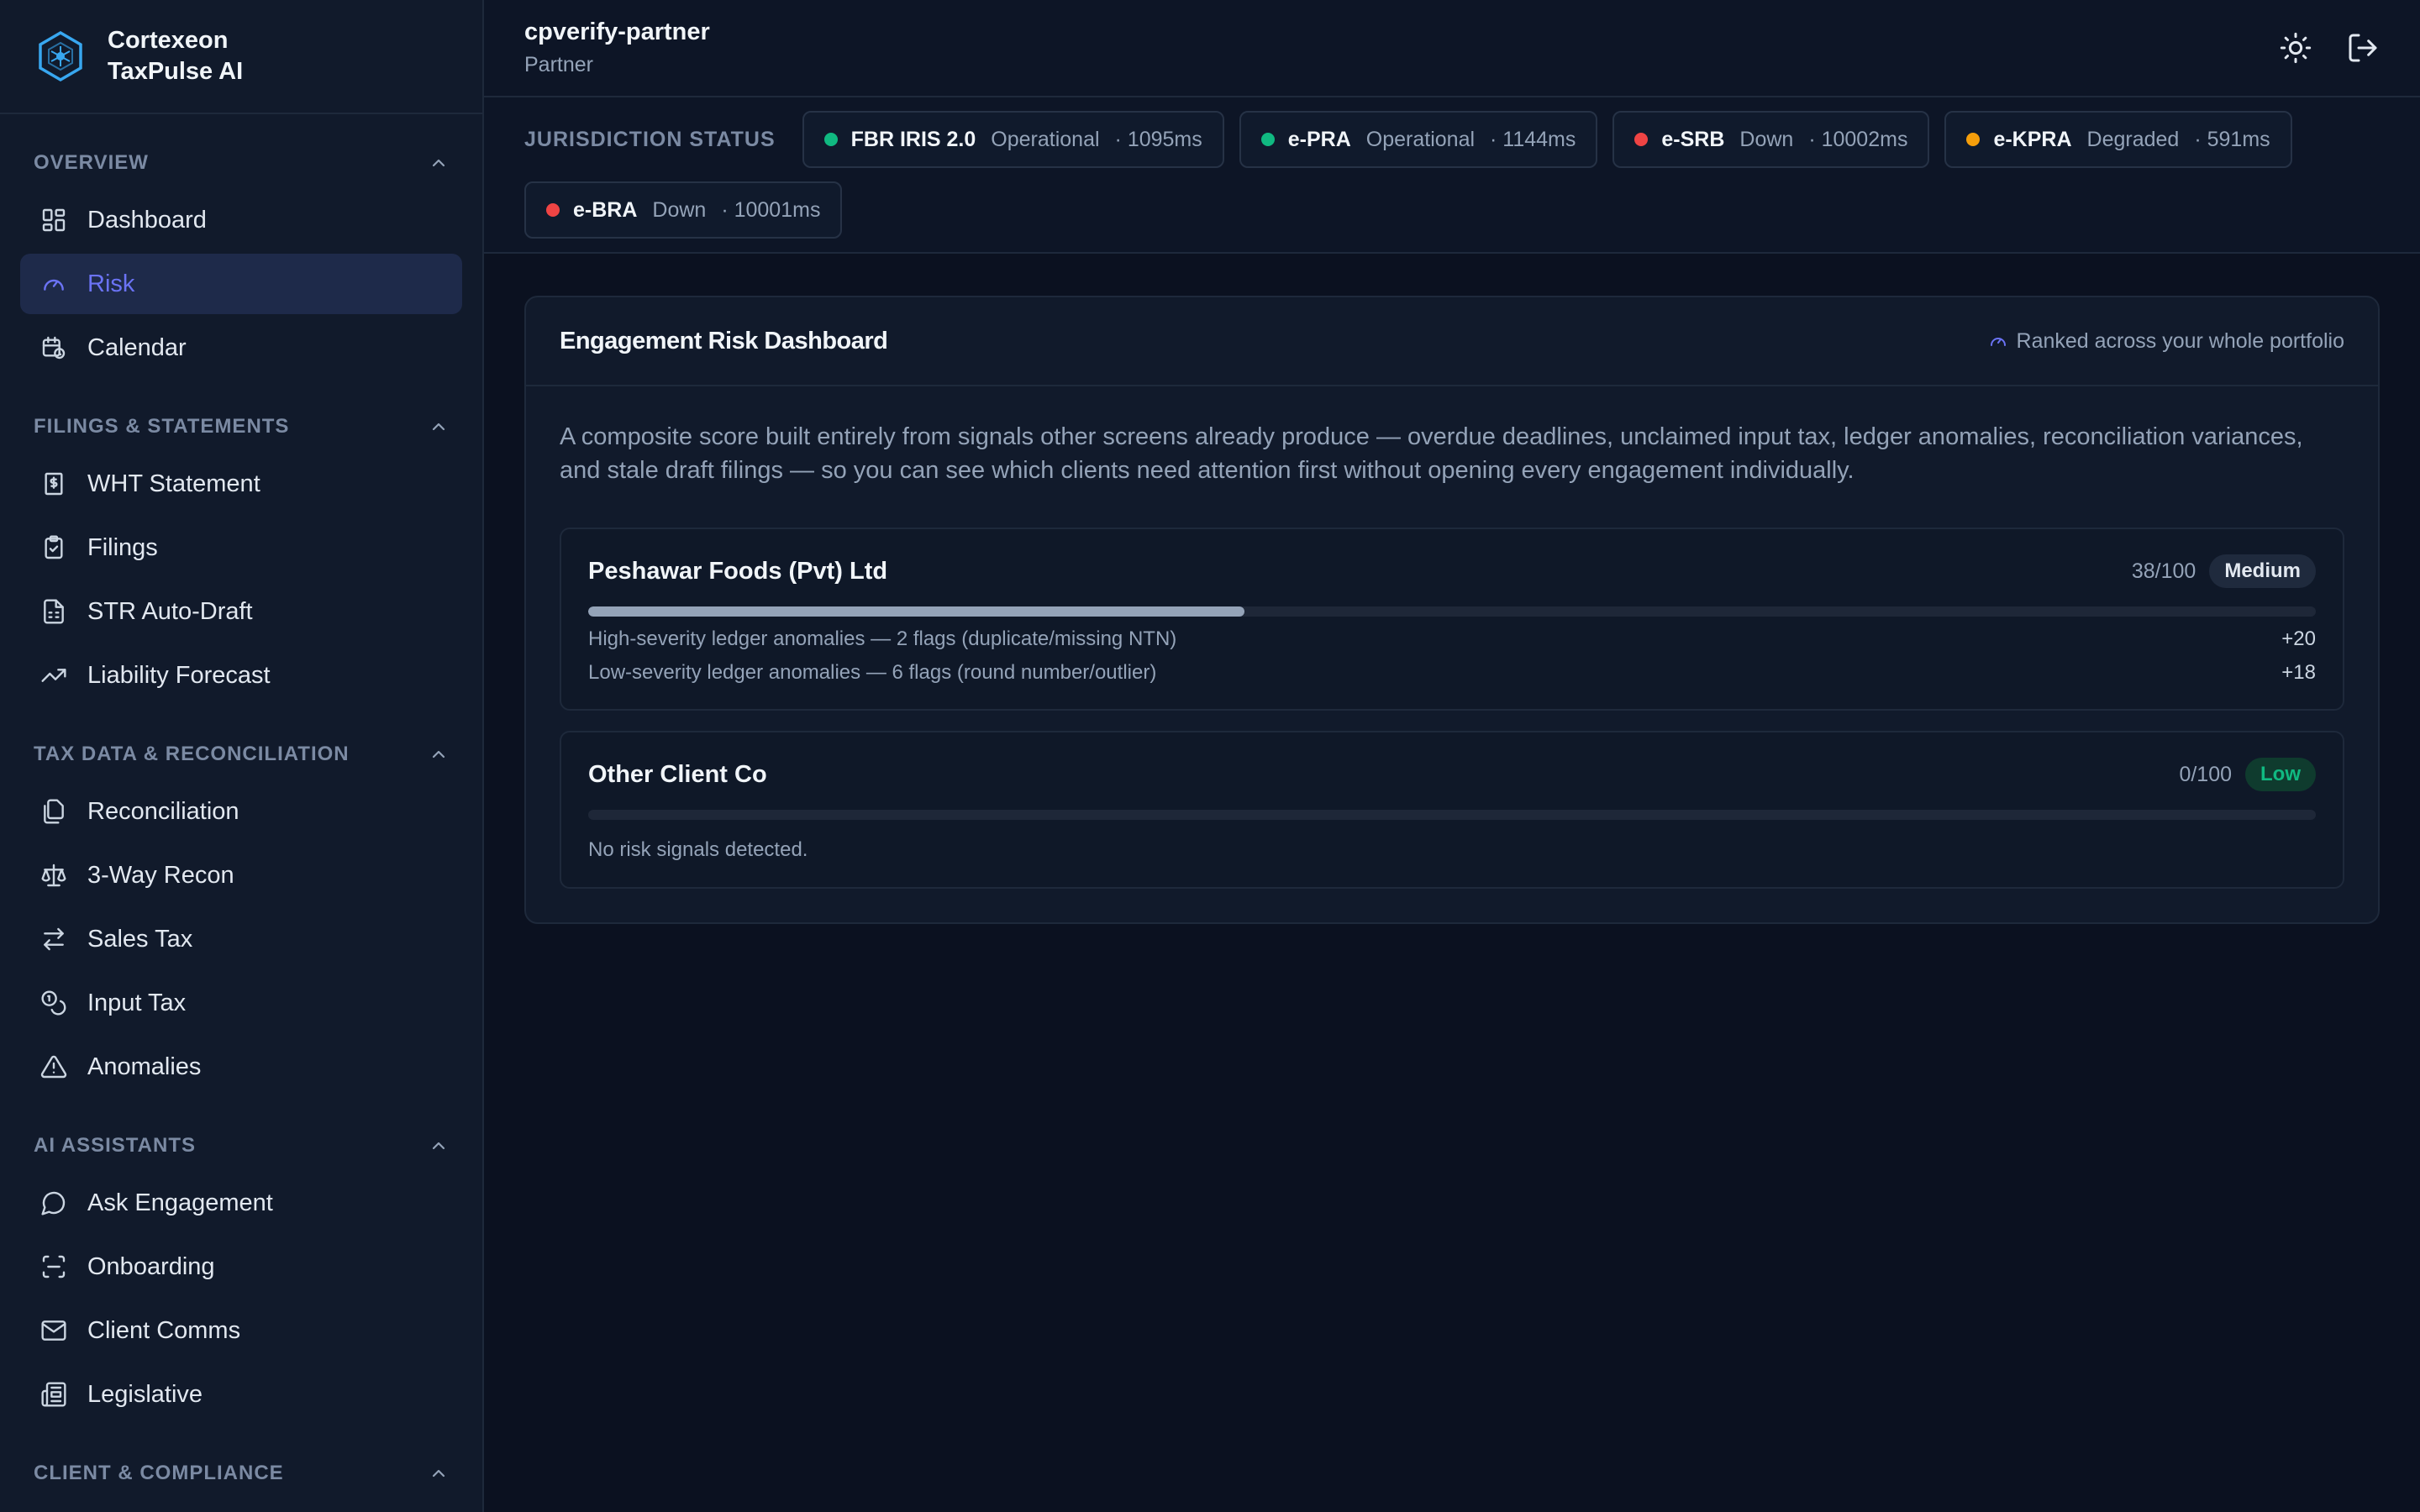  Describe the element at coordinates (54, 939) in the screenshot. I see `arrows-exchange-icon` at that location.